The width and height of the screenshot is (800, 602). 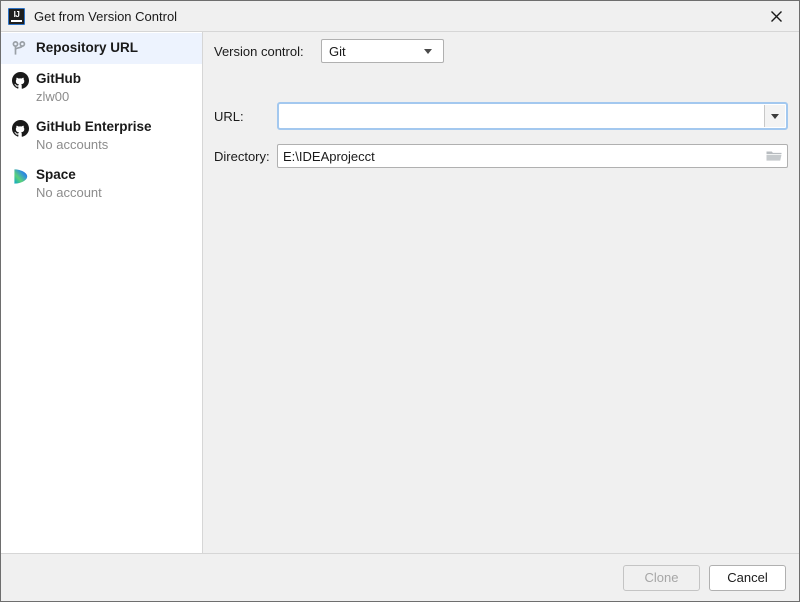 What do you see at coordinates (661, 577) in the screenshot?
I see `clone-button: Clone` at bounding box center [661, 577].